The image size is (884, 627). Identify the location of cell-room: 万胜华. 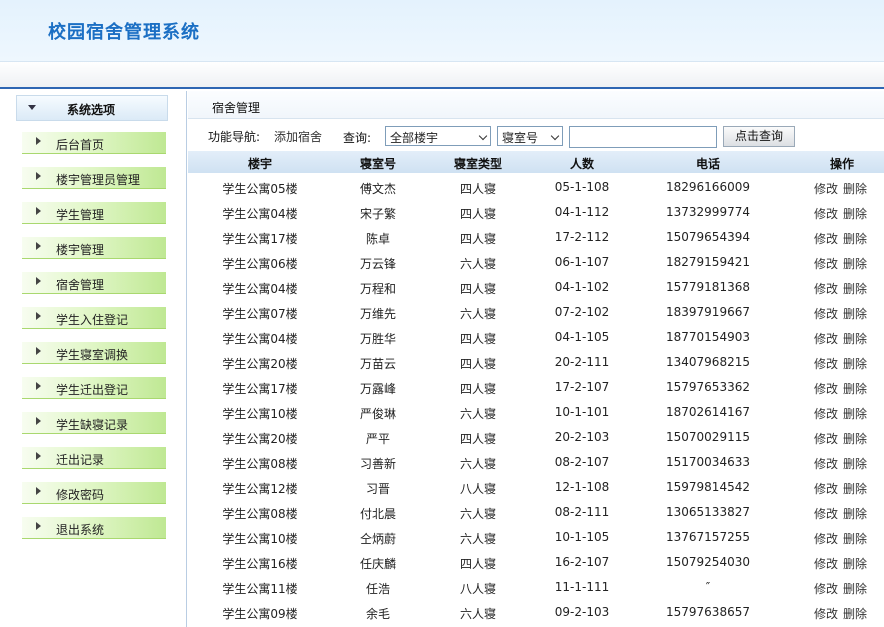
(377, 339).